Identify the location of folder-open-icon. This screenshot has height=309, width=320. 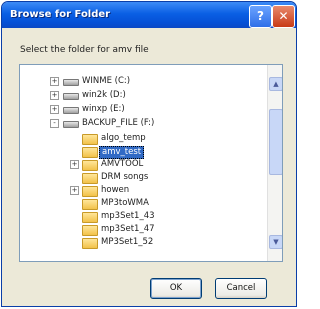
(90, 152).